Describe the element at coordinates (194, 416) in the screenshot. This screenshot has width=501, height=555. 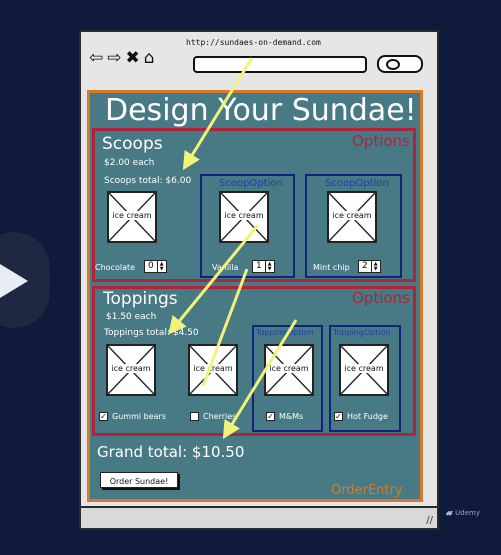
I see `topping-checkbox` at that location.